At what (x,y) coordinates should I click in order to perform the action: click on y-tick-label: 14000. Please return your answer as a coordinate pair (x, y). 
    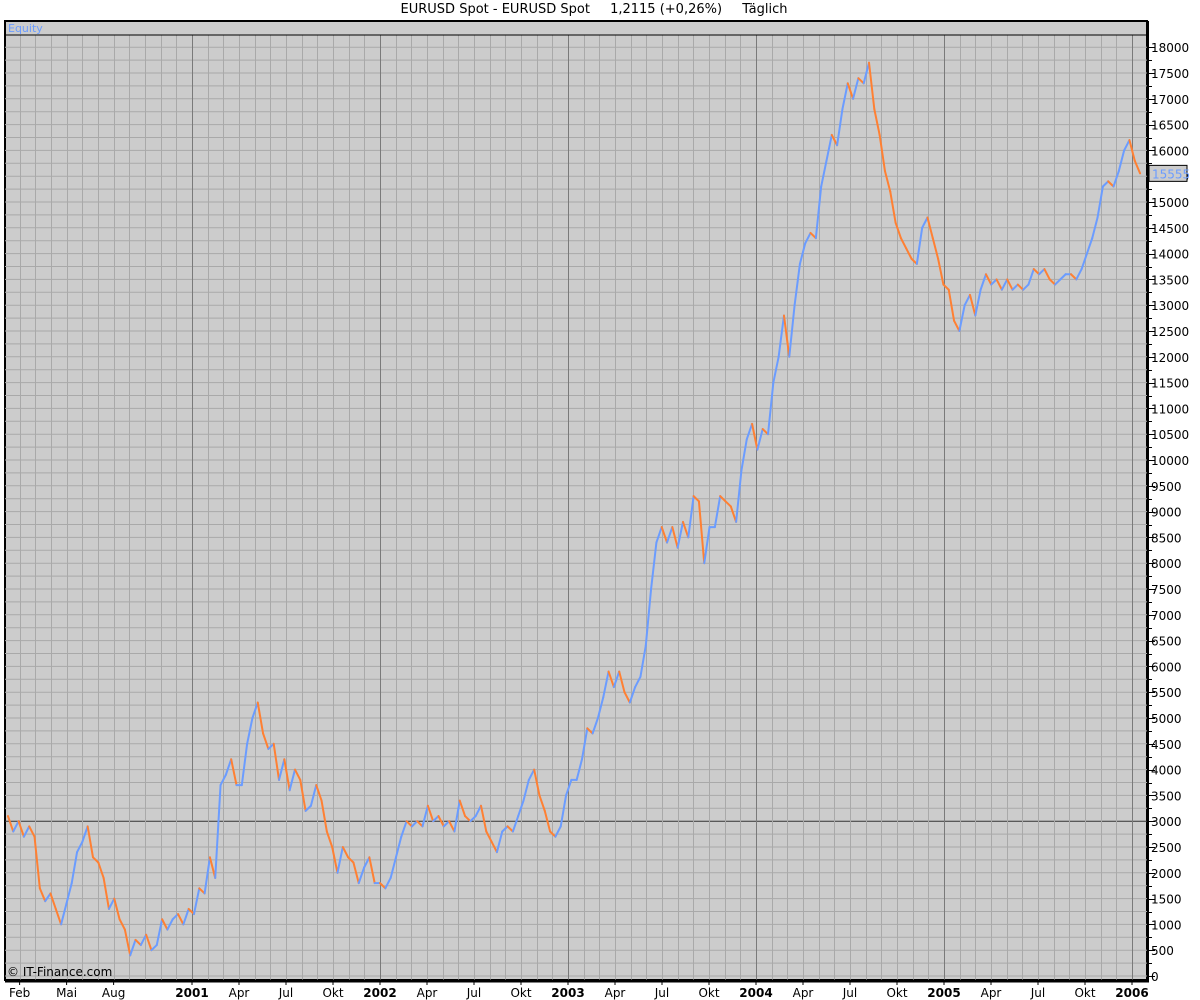
    Looking at the image, I should click on (1170, 255).